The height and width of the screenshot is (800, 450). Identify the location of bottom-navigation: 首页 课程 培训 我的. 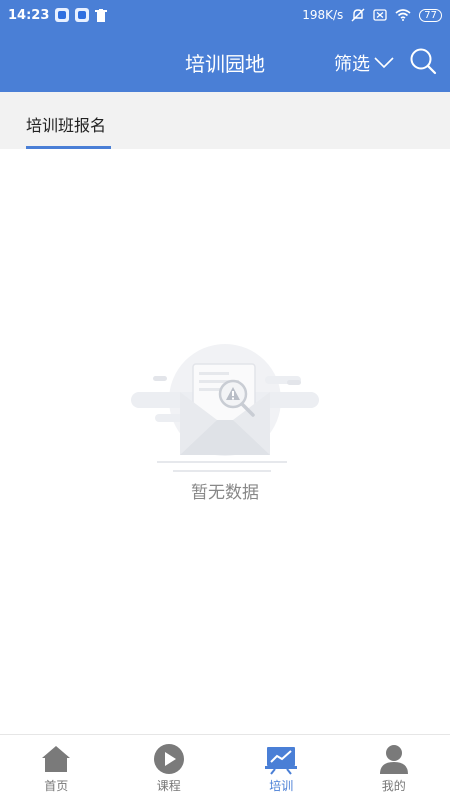
(225, 767).